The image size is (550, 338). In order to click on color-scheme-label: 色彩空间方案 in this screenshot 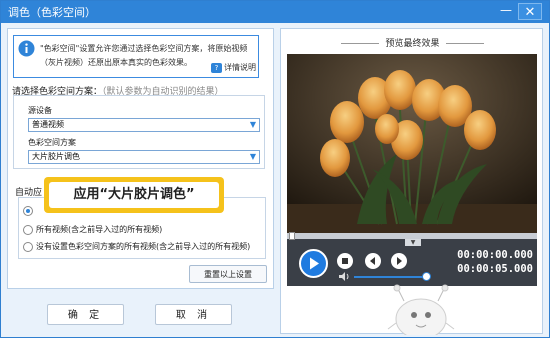, I will do `click(52, 142)`.